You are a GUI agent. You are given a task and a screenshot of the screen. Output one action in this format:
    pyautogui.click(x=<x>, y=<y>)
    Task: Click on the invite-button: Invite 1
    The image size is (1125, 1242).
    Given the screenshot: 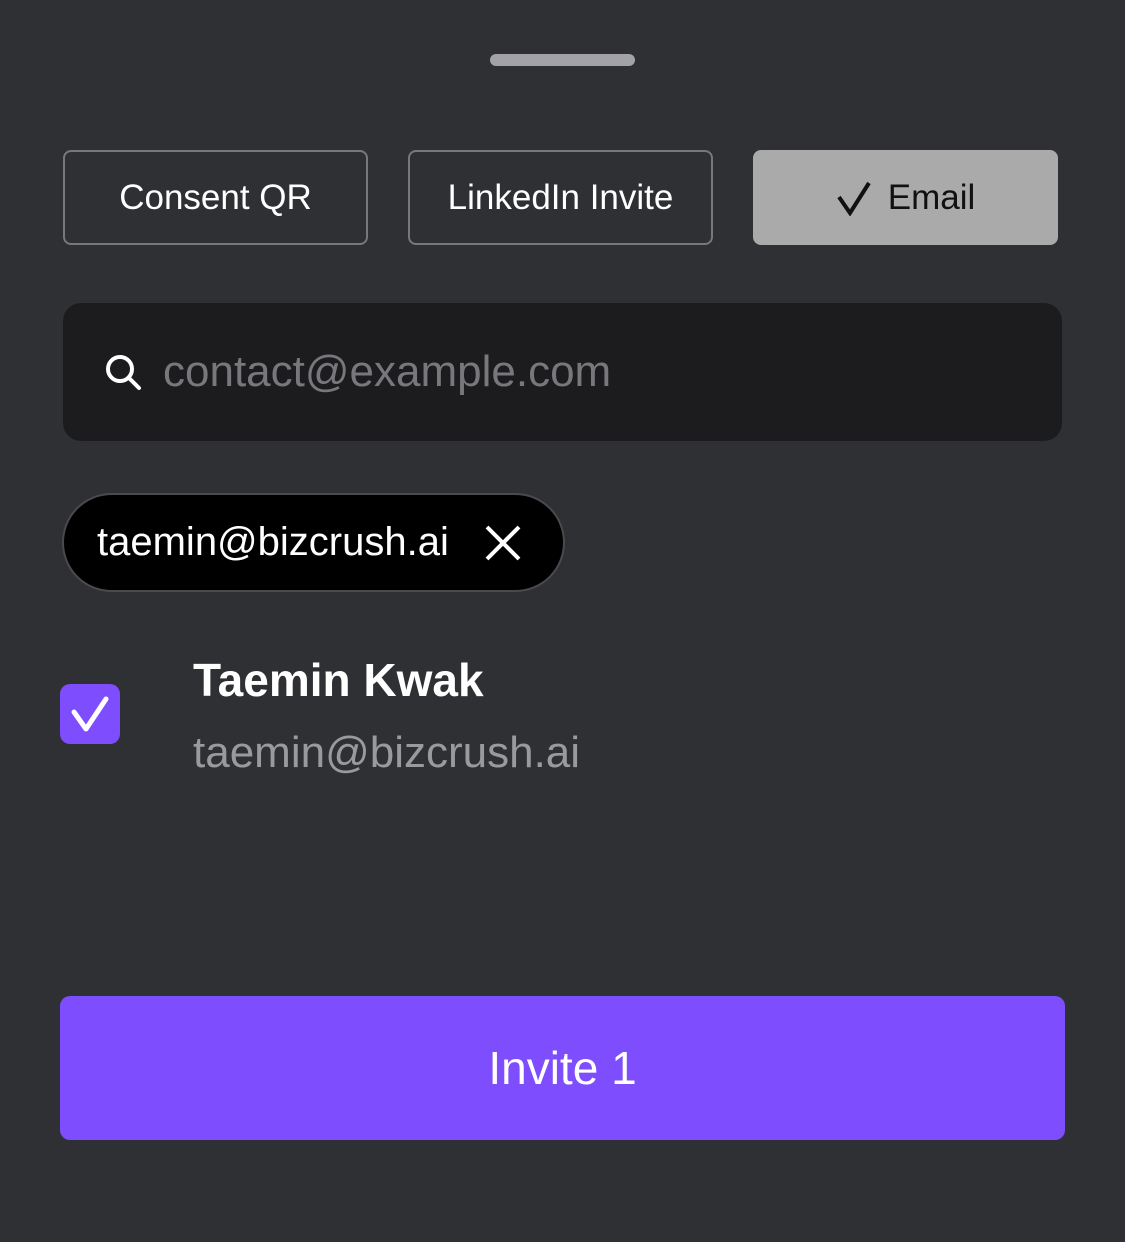 What is the action you would take?
    pyautogui.click(x=562, y=1068)
    